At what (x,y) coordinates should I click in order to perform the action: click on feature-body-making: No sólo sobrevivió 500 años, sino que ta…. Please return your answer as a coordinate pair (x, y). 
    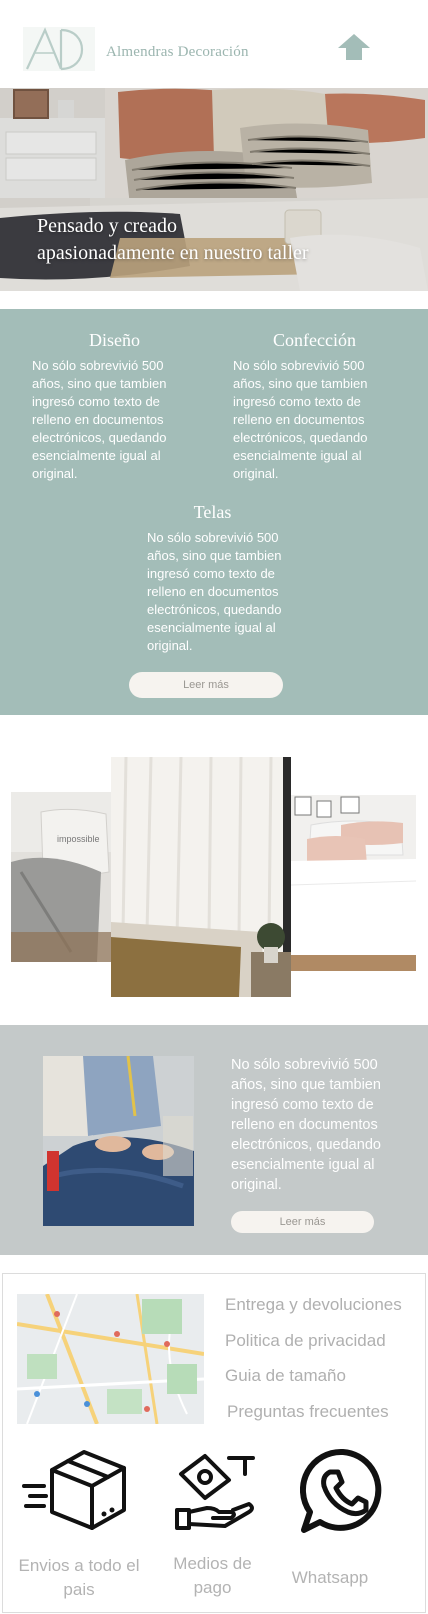
    Looking at the image, I should click on (300, 419).